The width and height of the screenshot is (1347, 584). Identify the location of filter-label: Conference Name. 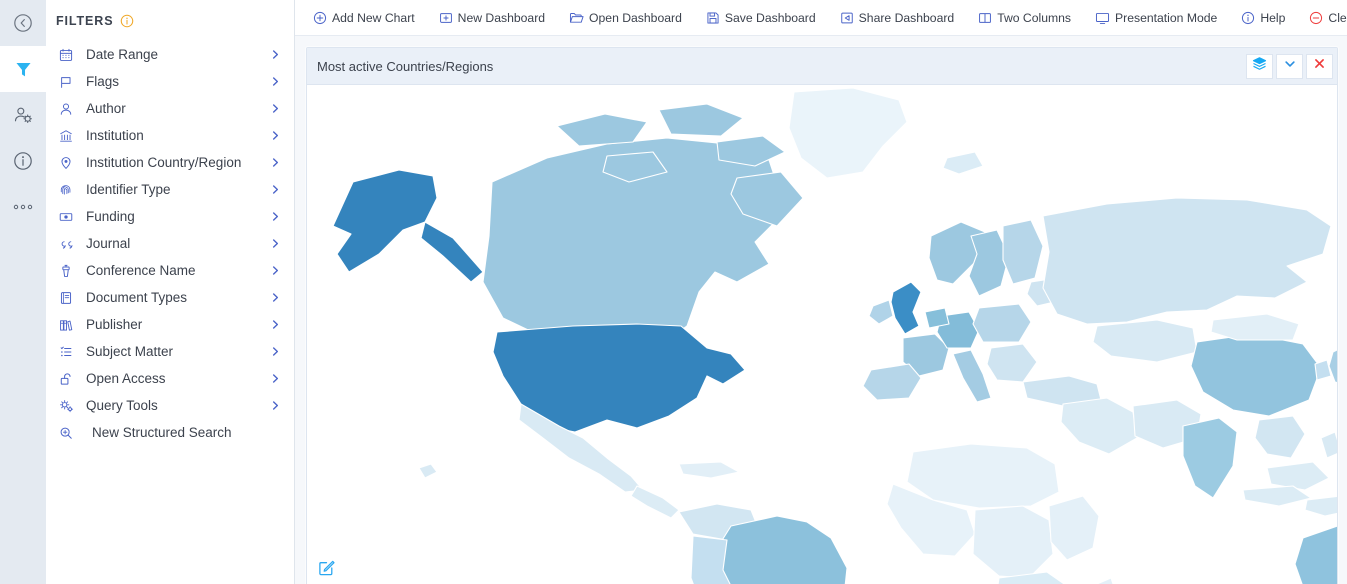
(141, 270).